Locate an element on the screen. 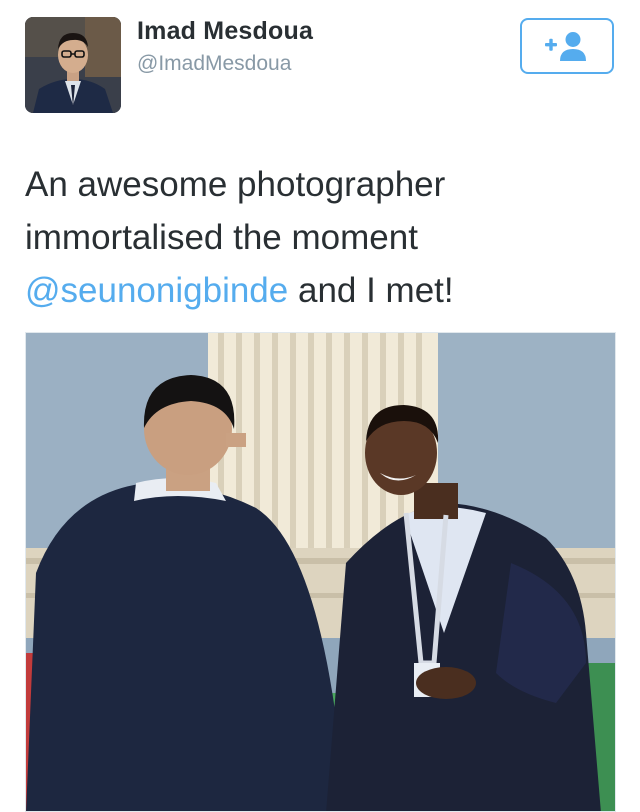 The width and height of the screenshot is (640, 812). tweet-line-1: An awesome photographer is located at coordinates (235, 184).